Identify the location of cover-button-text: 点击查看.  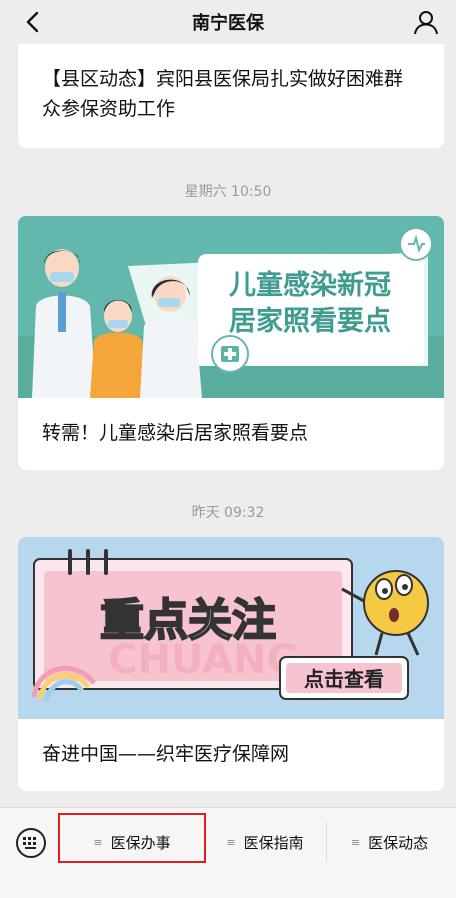
(344, 679).